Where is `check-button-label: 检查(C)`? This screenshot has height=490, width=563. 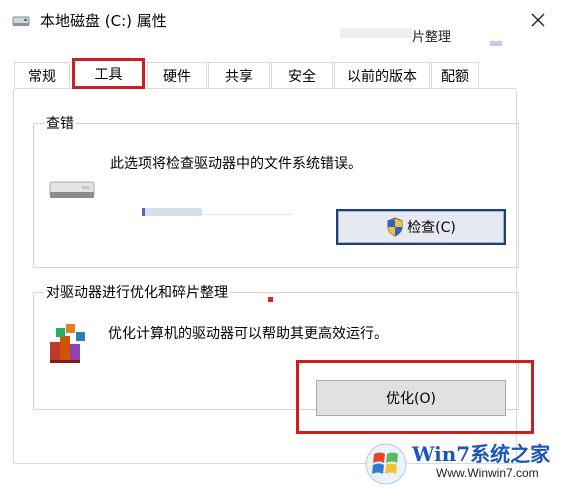
check-button-label: 检查(C) is located at coordinates (431, 228).